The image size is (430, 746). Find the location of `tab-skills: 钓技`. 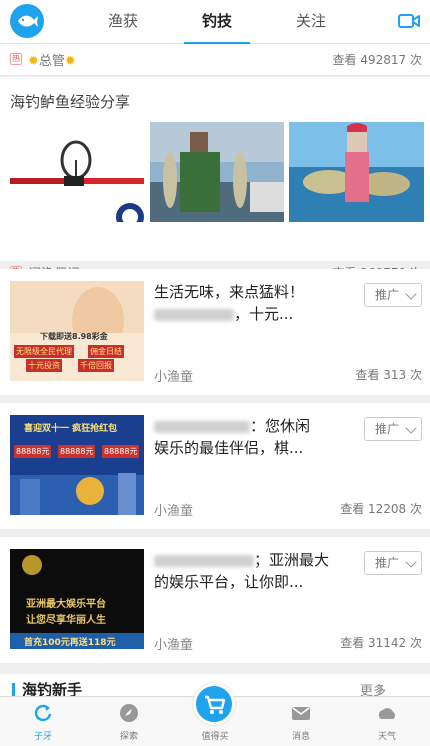

tab-skills: 钓技 is located at coordinates (217, 22).